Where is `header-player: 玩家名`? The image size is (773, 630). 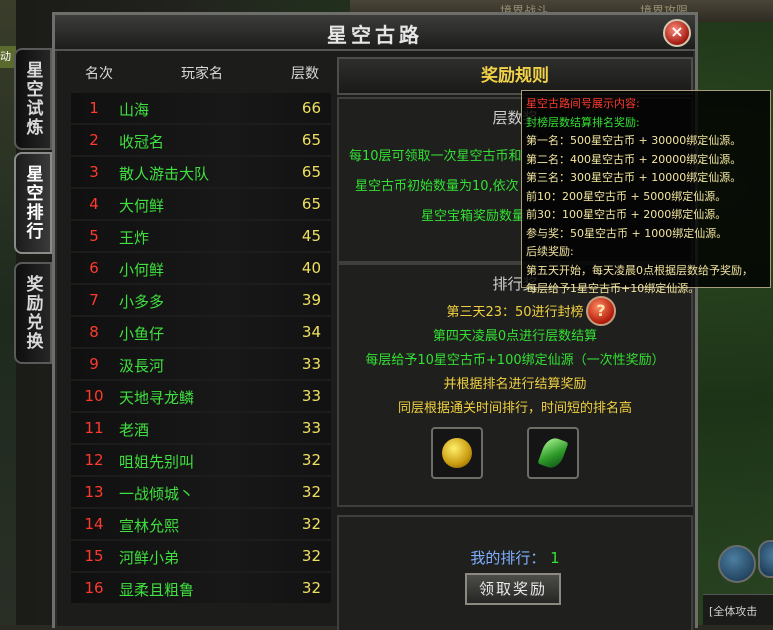 header-player: 玩家名 is located at coordinates (202, 74).